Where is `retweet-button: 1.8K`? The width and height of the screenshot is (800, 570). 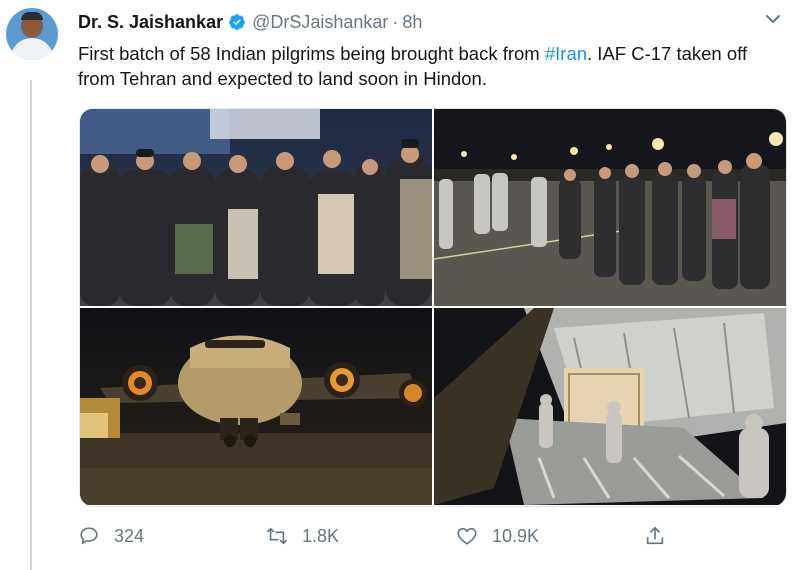 retweet-button: 1.8K is located at coordinates (302, 536).